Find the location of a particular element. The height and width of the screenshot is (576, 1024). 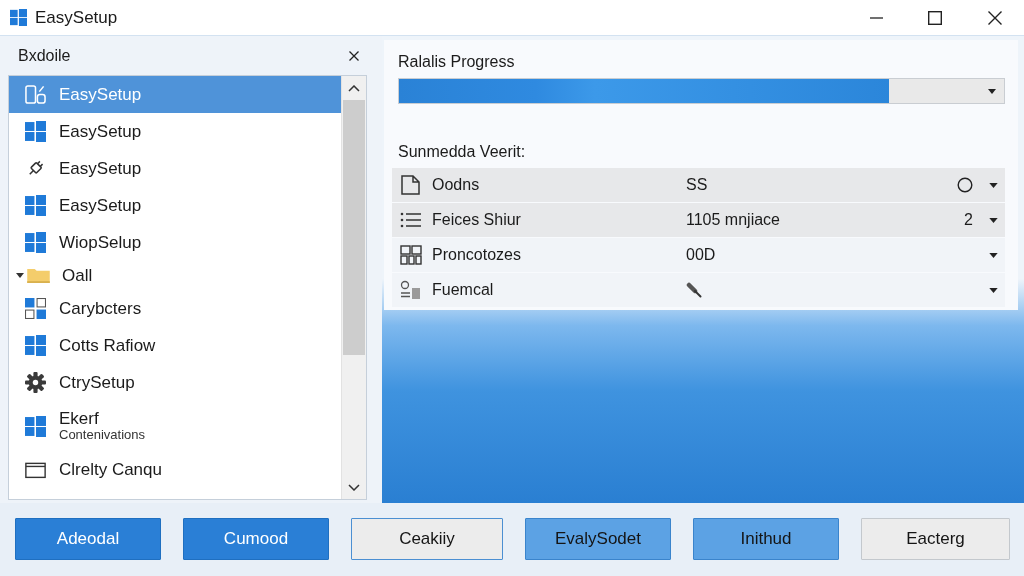

action-button: Cumood is located at coordinates (256, 539).